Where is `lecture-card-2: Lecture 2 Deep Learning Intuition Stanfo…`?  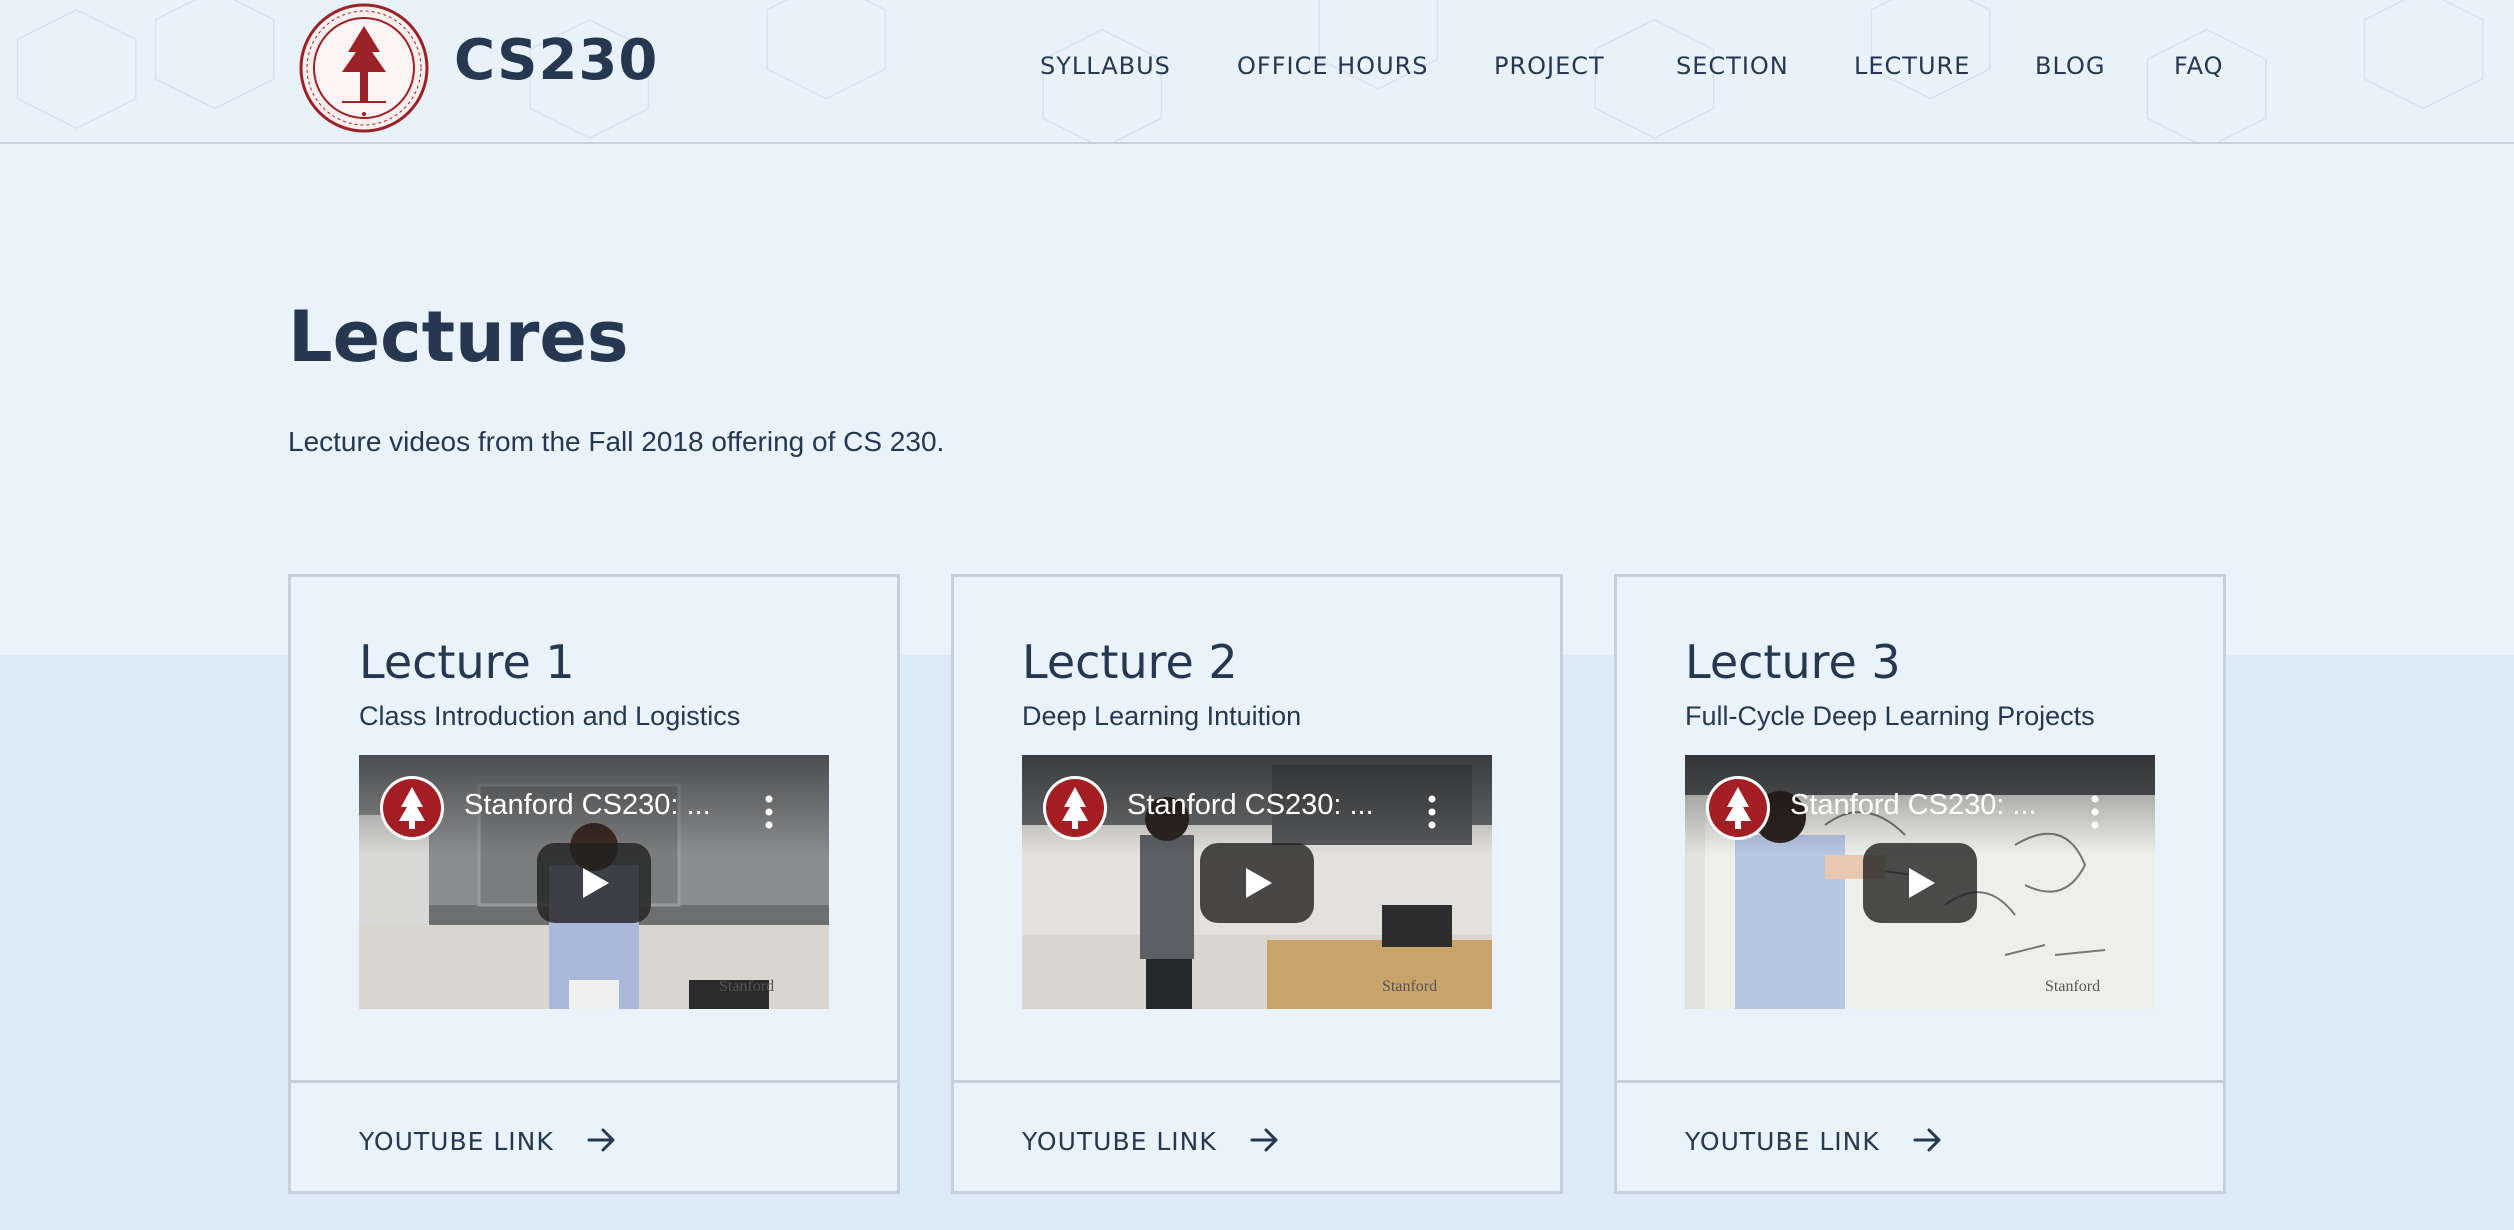
lecture-card-2: Lecture 2 Deep Learning Intuition Stanfo… is located at coordinates (1257, 884).